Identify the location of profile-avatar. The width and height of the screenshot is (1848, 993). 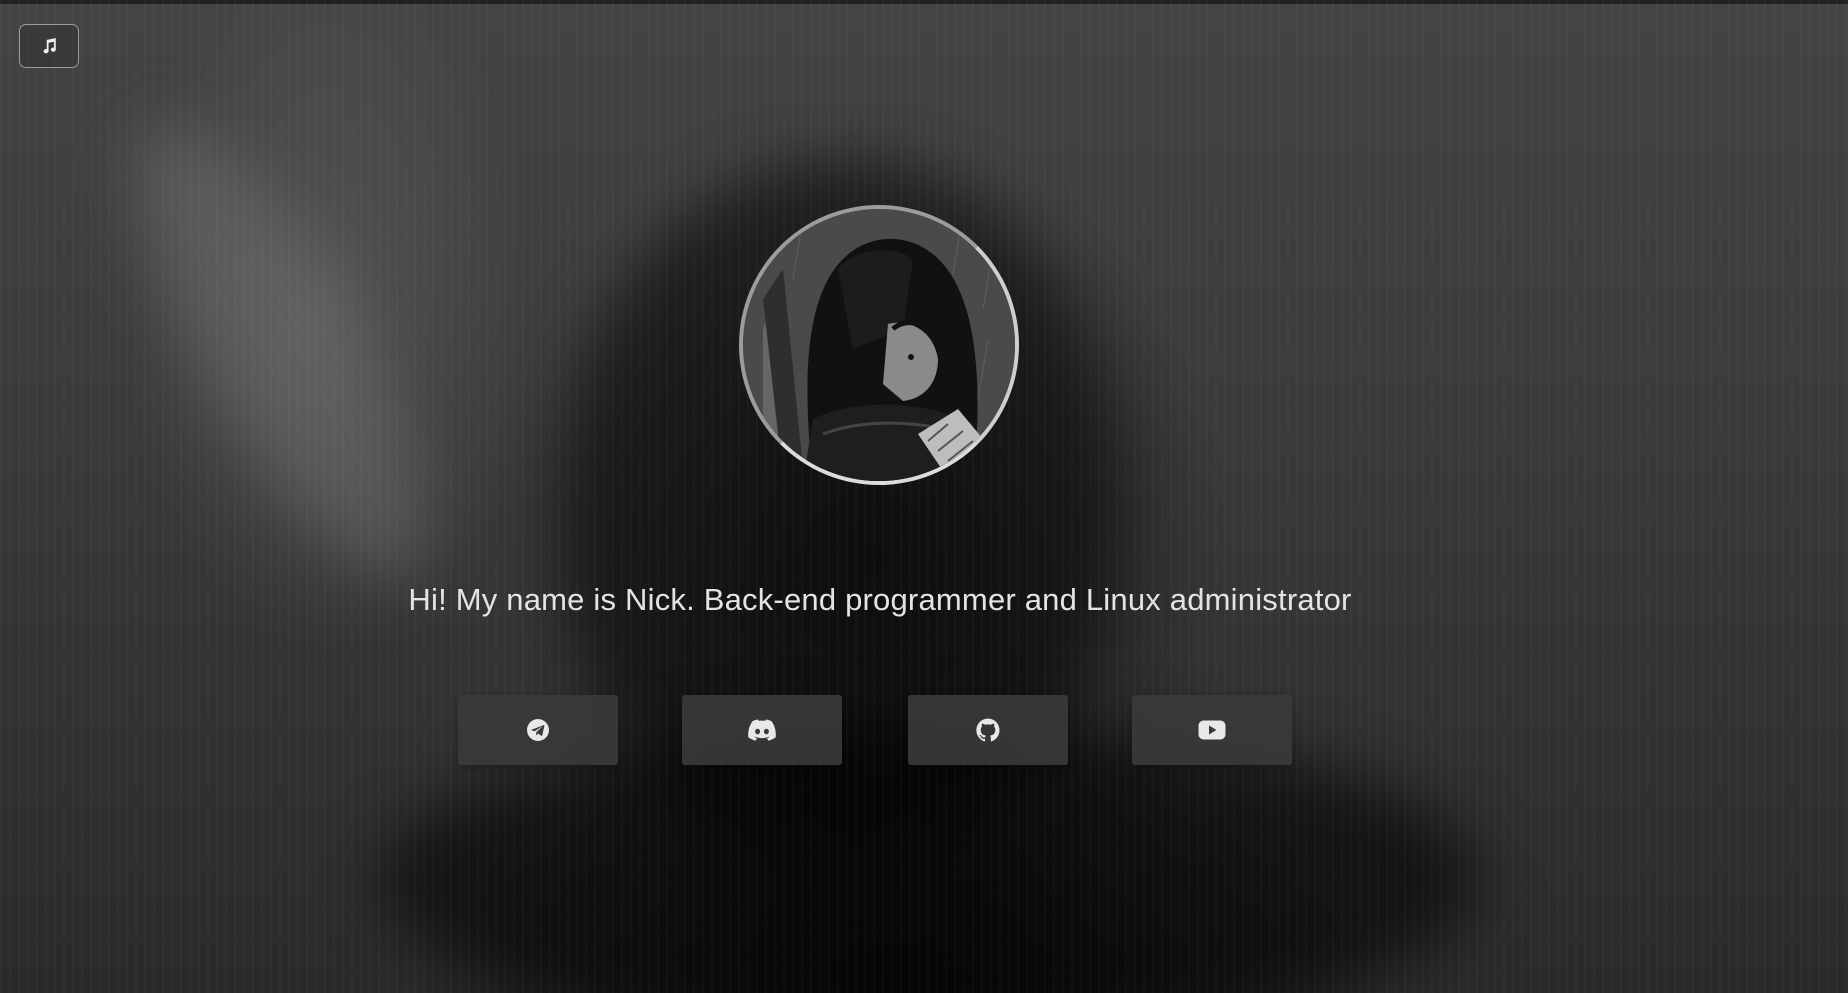
(879, 345).